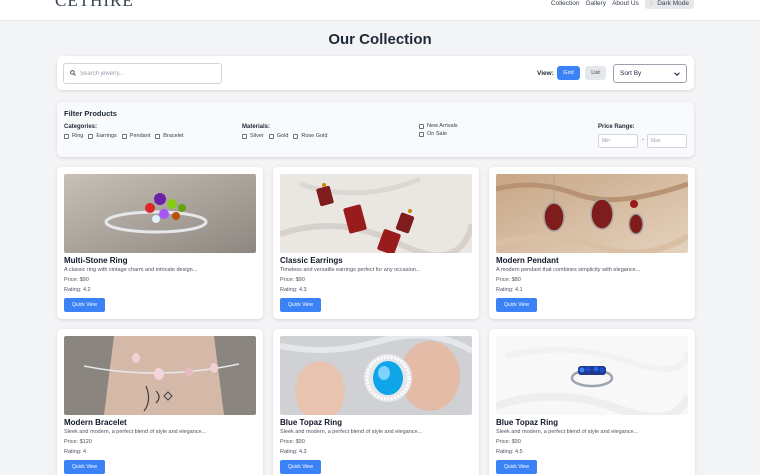 Image resolution: width=760 pixels, height=475 pixels. What do you see at coordinates (568, 73) in the screenshot?
I see `grid-view-button: Grid` at bounding box center [568, 73].